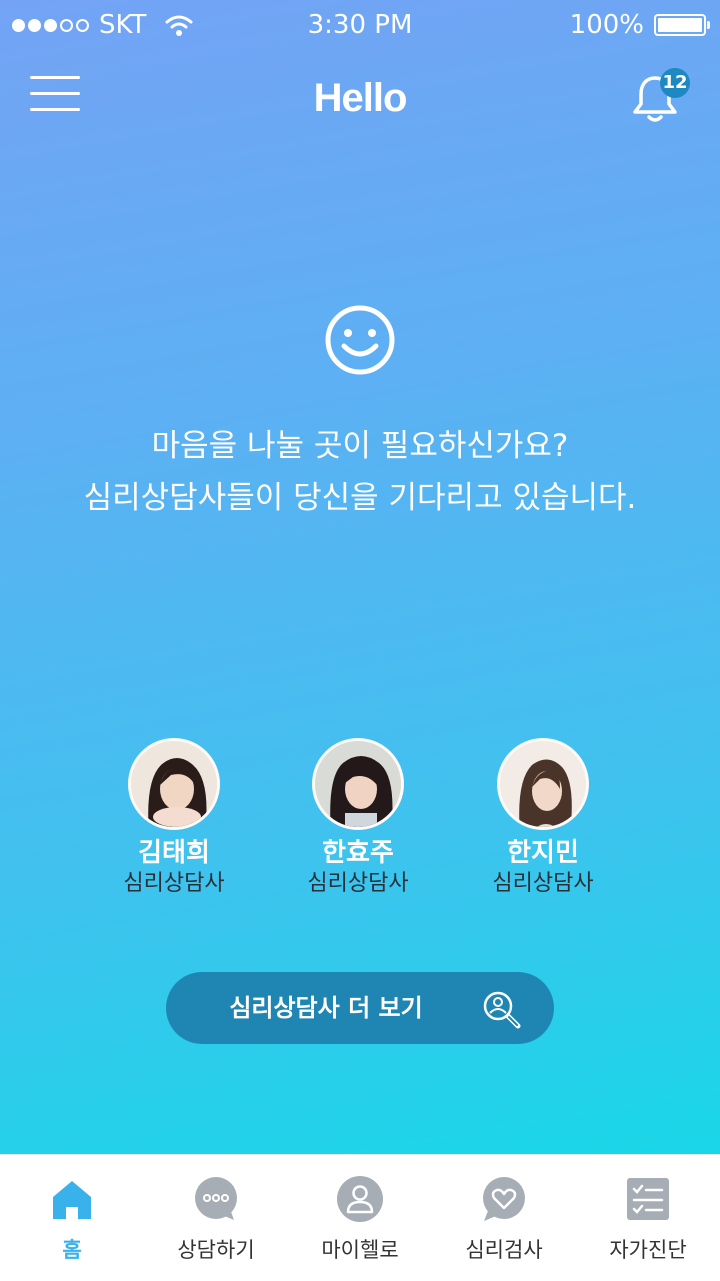  What do you see at coordinates (682, 25) in the screenshot?
I see `battery-icon` at bounding box center [682, 25].